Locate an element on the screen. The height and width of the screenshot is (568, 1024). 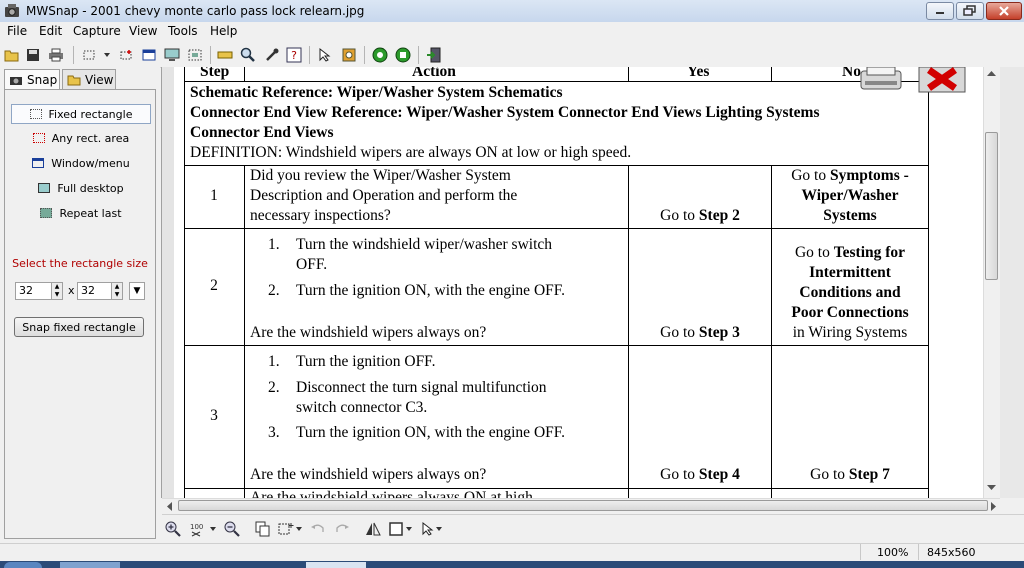
repeat-icon is located at coordinates (194, 54).